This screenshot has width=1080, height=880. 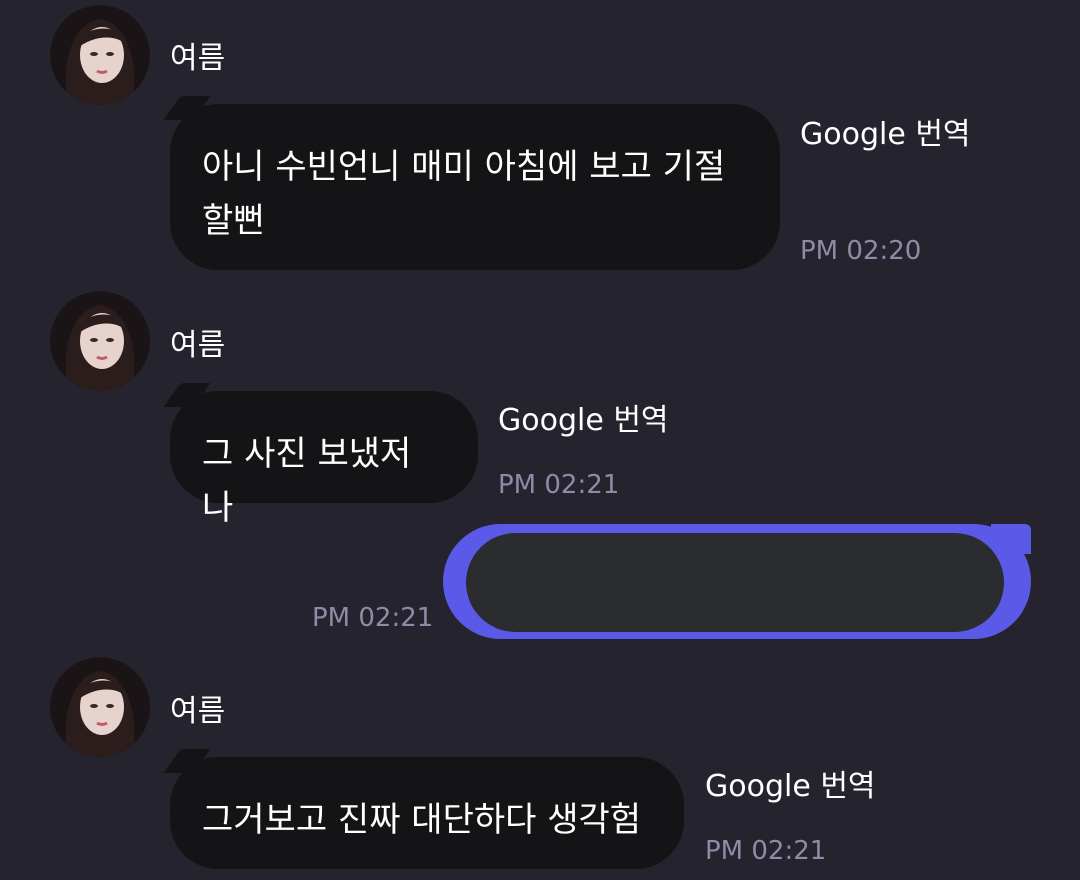 What do you see at coordinates (735, 582) in the screenshot?
I see `redacted-message-content` at bounding box center [735, 582].